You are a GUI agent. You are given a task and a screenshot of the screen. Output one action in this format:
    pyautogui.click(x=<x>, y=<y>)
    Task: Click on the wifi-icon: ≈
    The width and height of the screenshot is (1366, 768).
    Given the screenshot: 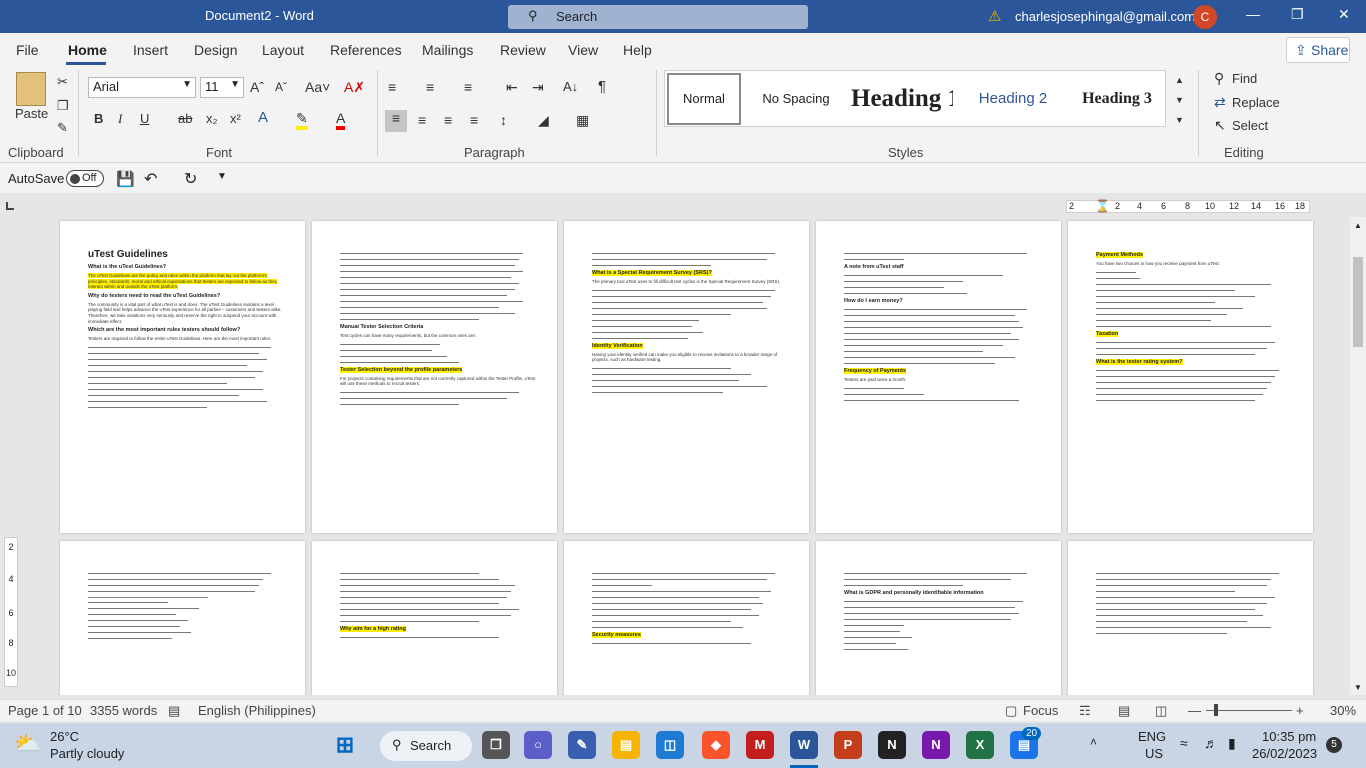 What is the action you would take?
    pyautogui.click(x=1184, y=743)
    